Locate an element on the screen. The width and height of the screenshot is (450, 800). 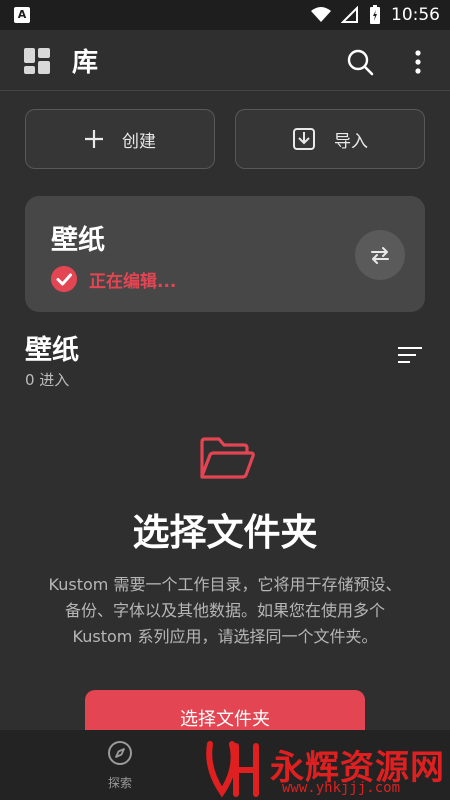
wifi-icon is located at coordinates (321, 14).